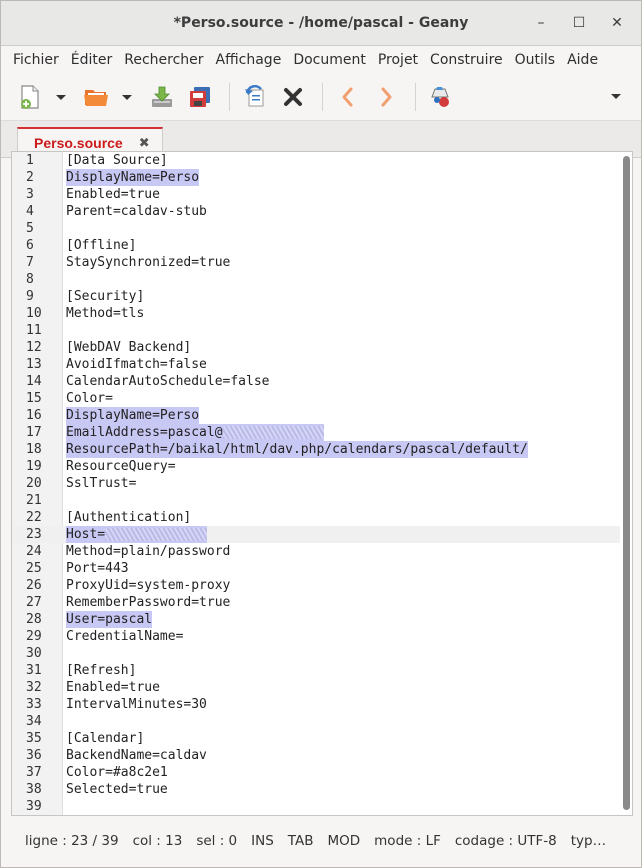 Image resolution: width=642 pixels, height=868 pixels. I want to click on code-line: 8, so click(316, 279).